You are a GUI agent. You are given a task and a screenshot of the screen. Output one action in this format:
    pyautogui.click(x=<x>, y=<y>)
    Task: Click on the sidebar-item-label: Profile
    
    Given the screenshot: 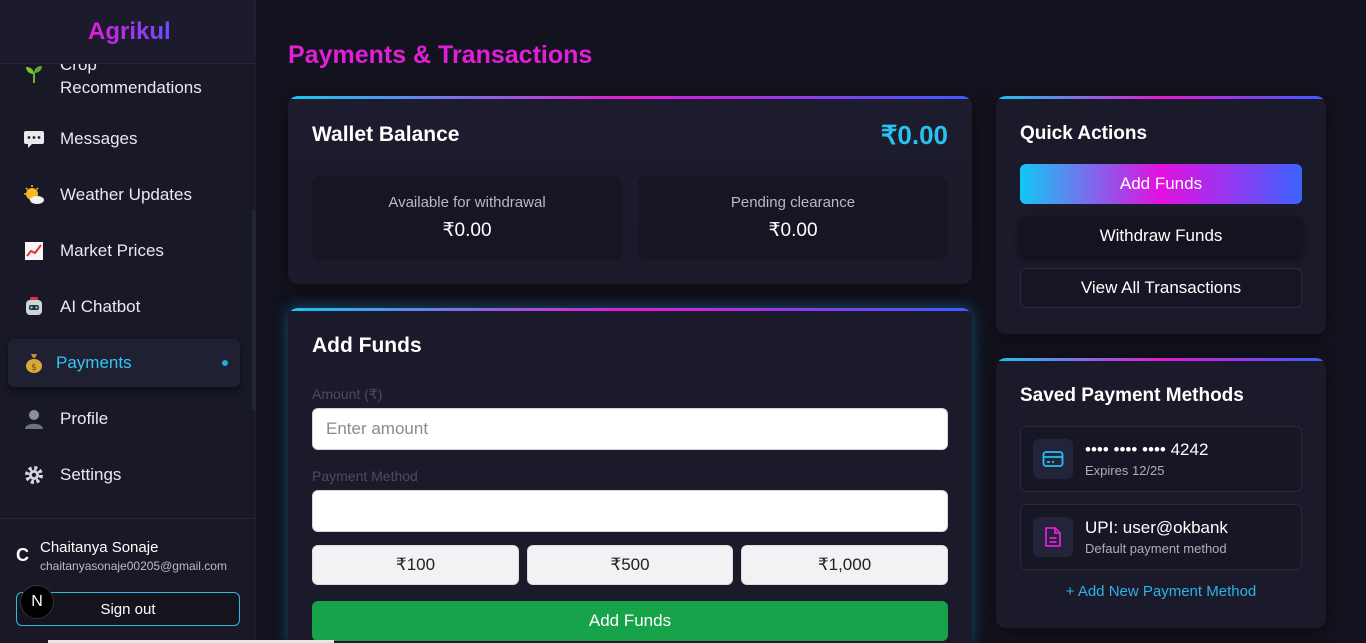 What is the action you would take?
    pyautogui.click(x=84, y=418)
    